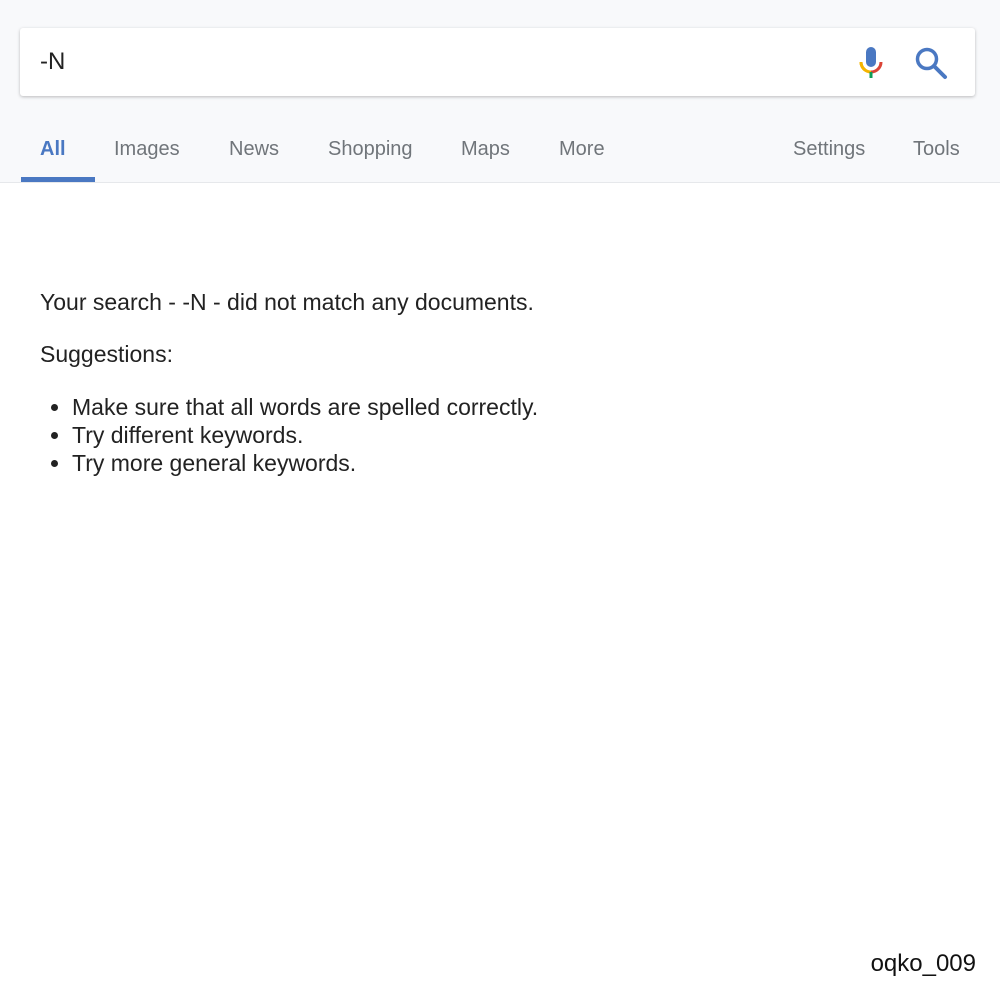 The image size is (1000, 1000). What do you see at coordinates (53, 149) in the screenshot?
I see `tab-all: All` at bounding box center [53, 149].